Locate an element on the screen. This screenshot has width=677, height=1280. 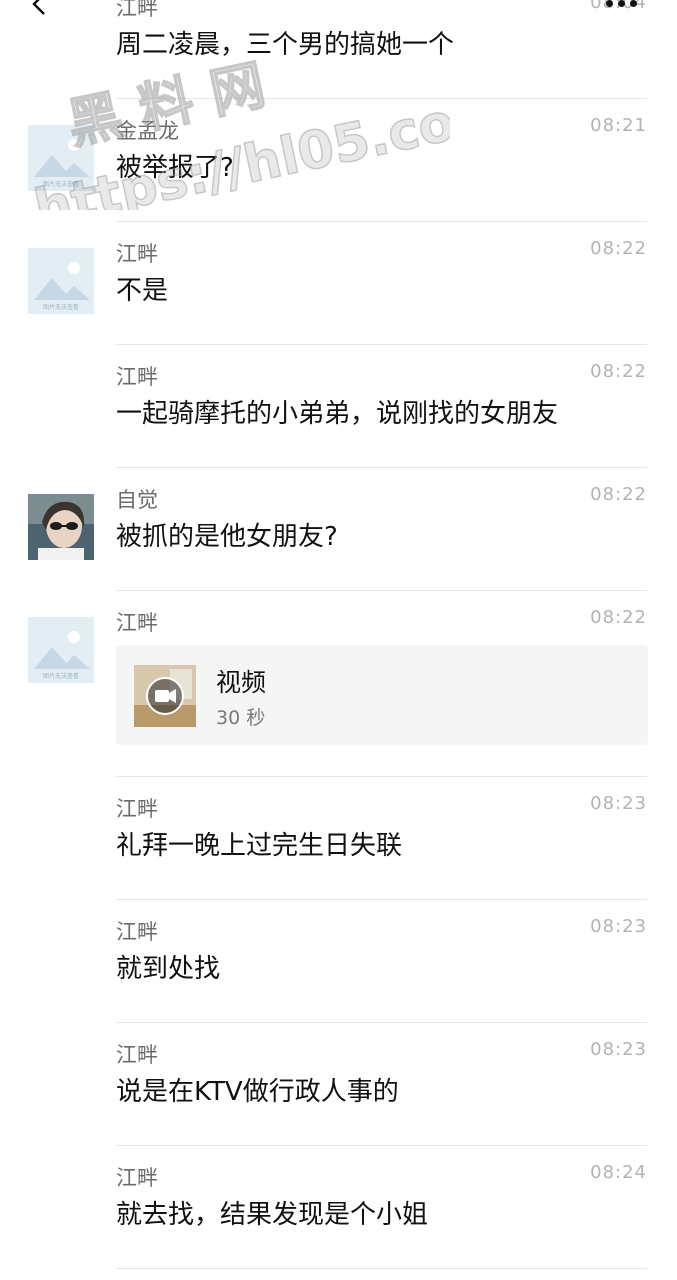
message-item: 自觉 08:22 被抓的是他女朋友? is located at coordinates (338, 529).